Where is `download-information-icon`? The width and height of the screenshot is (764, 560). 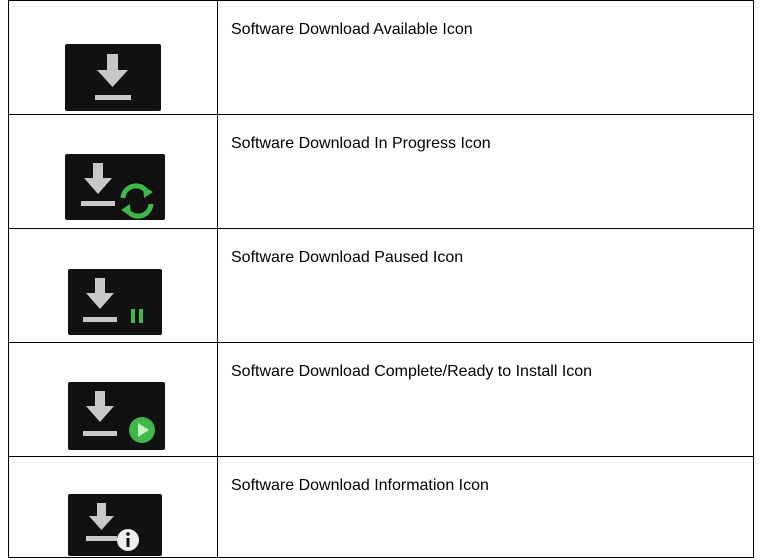 download-information-icon is located at coordinates (115, 525).